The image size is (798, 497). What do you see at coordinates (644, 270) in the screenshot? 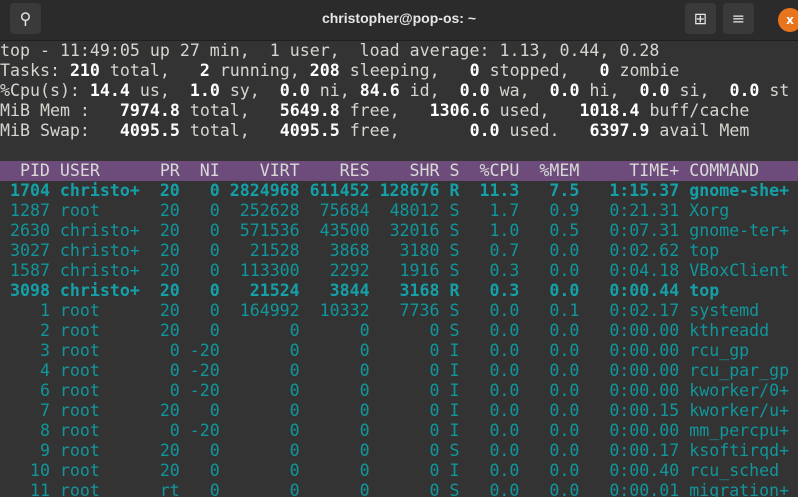
I see `cell-time: 0:04.18` at bounding box center [644, 270].